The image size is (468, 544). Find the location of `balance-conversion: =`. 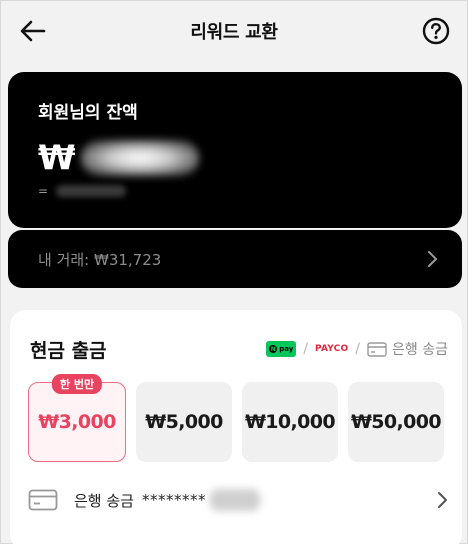

balance-conversion: = is located at coordinates (82, 191).